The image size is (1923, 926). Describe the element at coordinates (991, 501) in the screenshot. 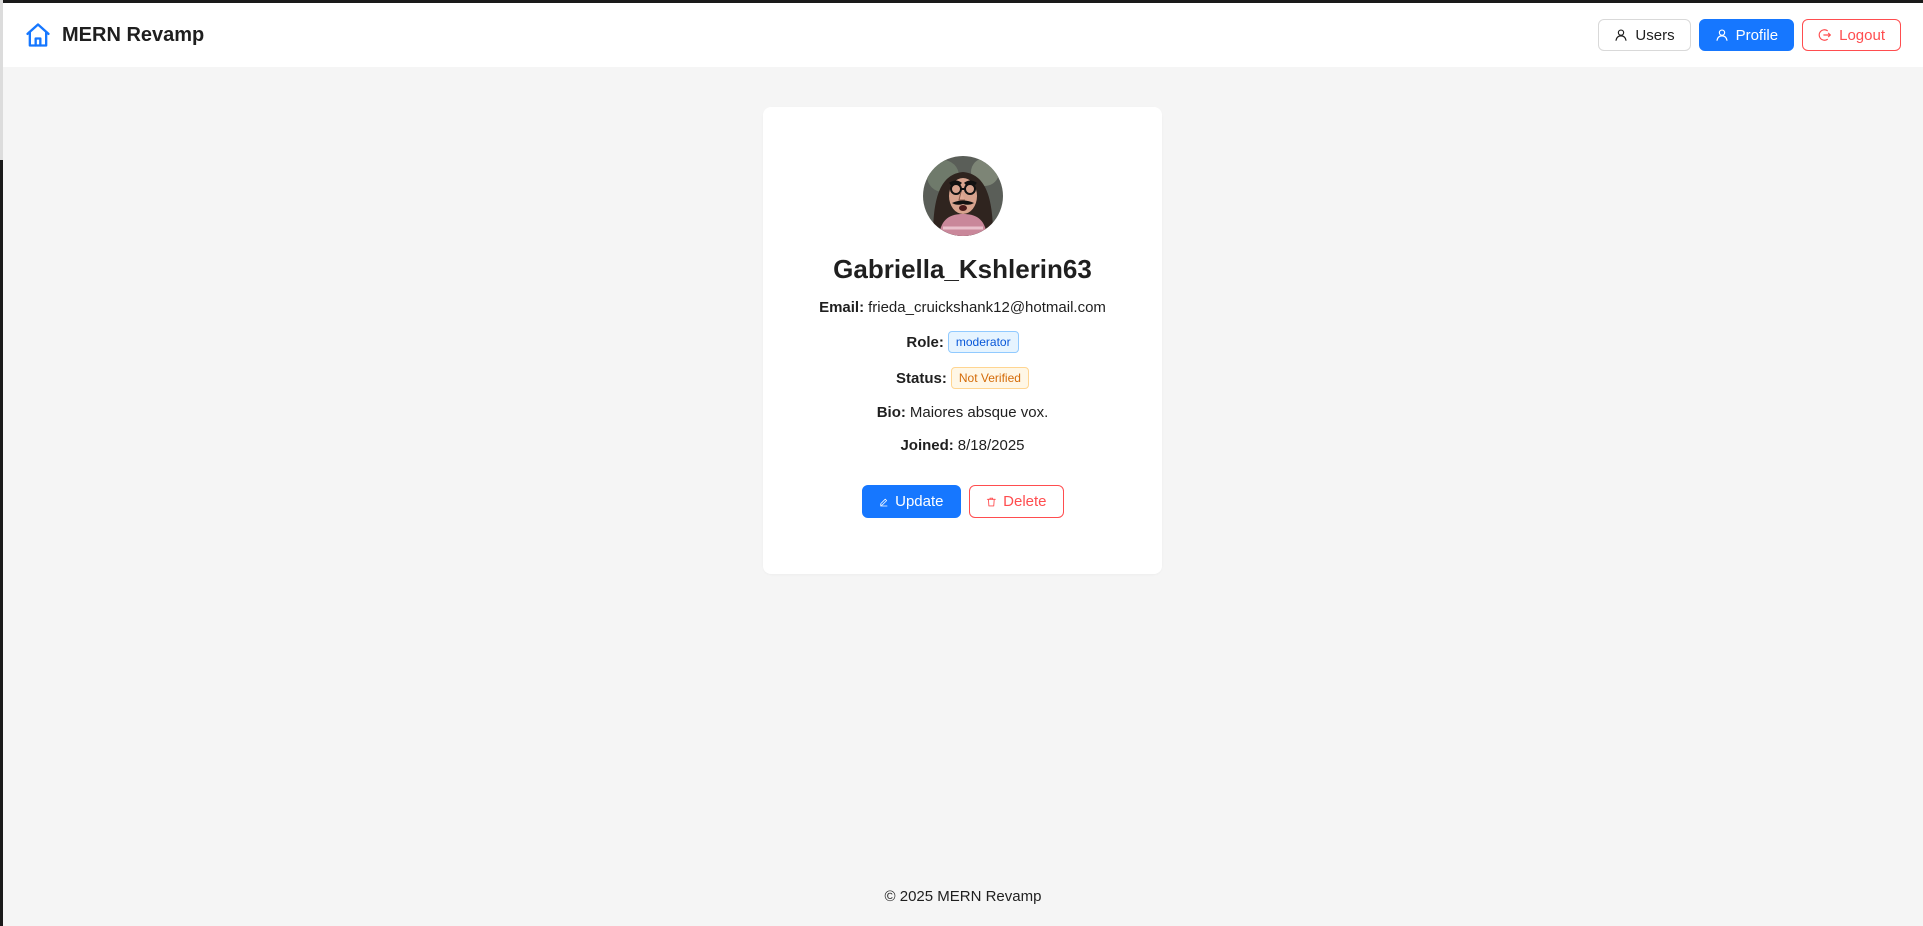

I see `trash-icon` at that location.